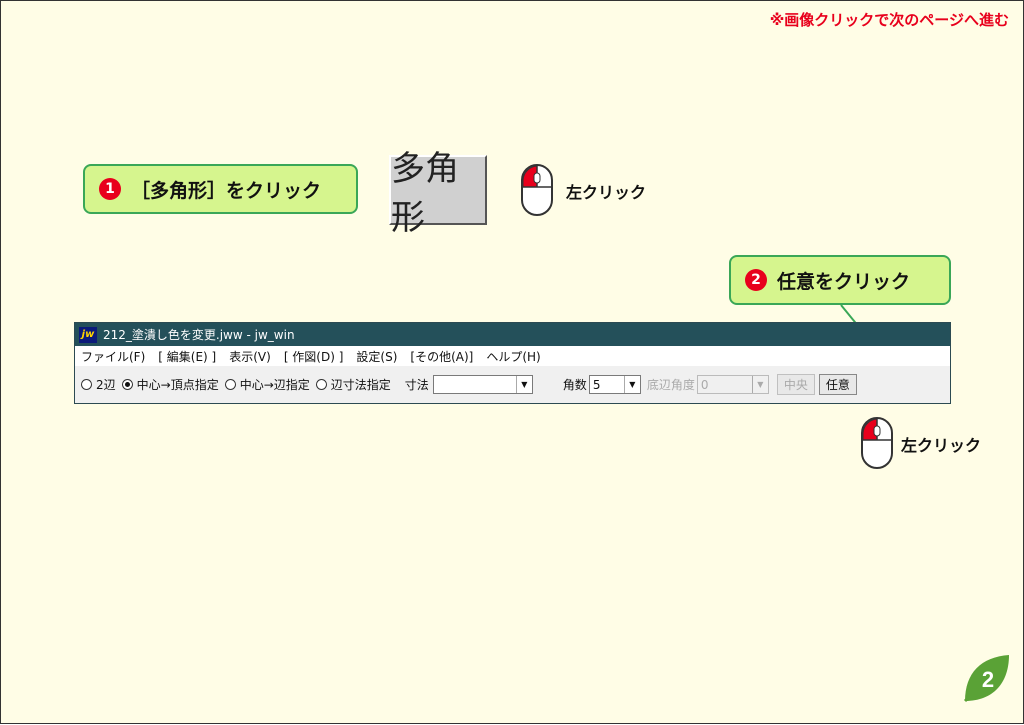  I want to click on menu-edit: [ 編集(E) ], so click(187, 356).